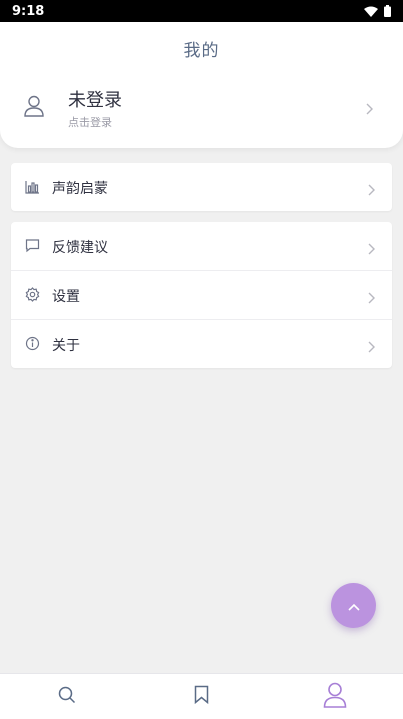 This screenshot has height=719, width=403. Describe the element at coordinates (32, 186) in the screenshot. I see `bar-chart-icon` at that location.